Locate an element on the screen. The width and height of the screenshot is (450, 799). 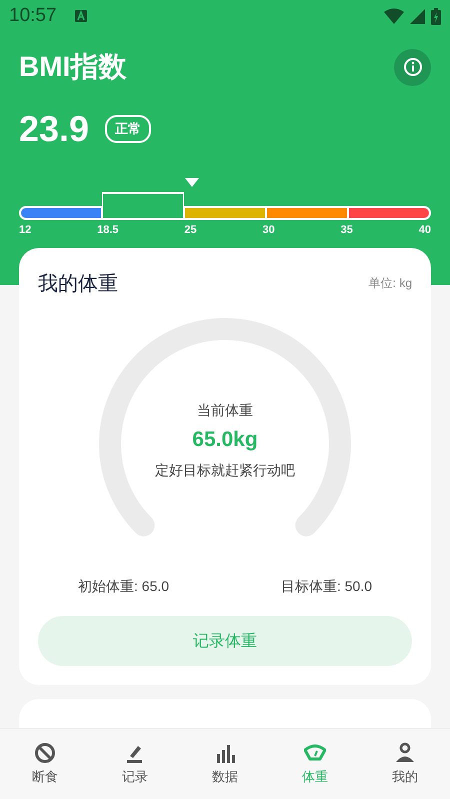
info-icon is located at coordinates (413, 67).